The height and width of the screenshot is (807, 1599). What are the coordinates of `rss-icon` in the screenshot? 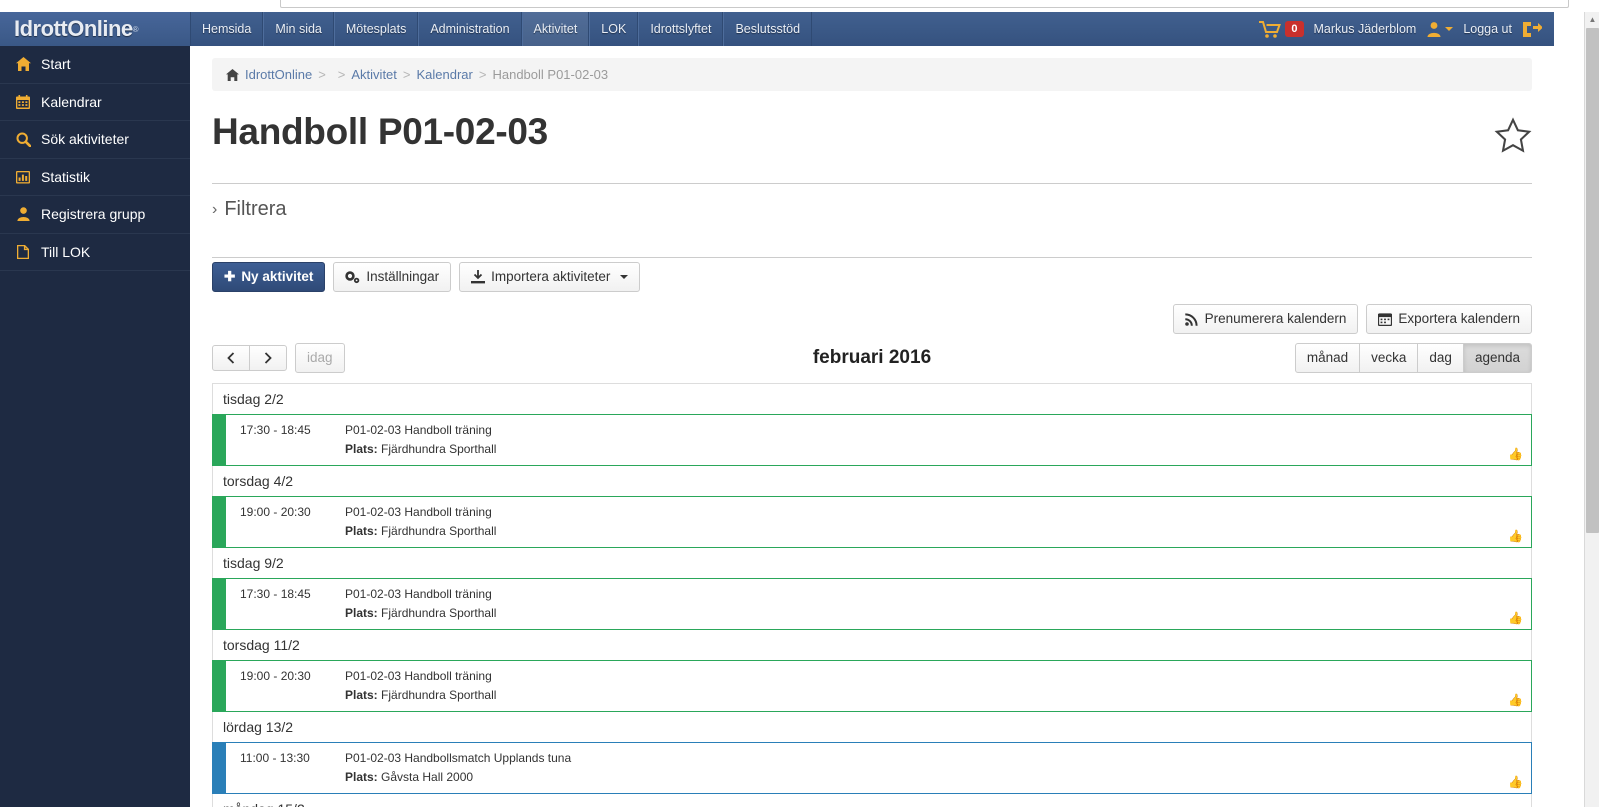 It's located at (1191, 319).